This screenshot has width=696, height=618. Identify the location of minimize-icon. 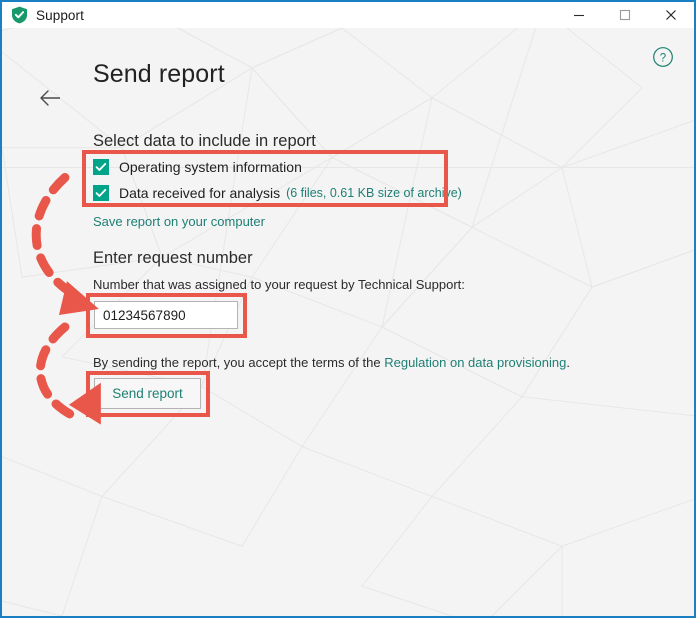
(579, 15).